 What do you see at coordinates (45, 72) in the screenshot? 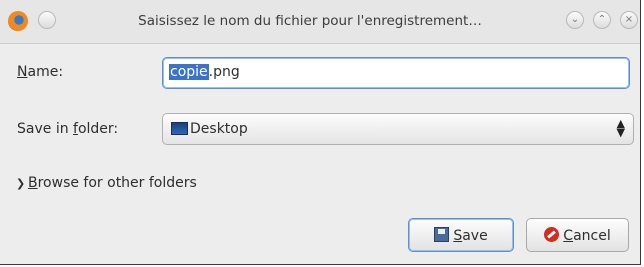
I see `name-label-text: ame:` at bounding box center [45, 72].